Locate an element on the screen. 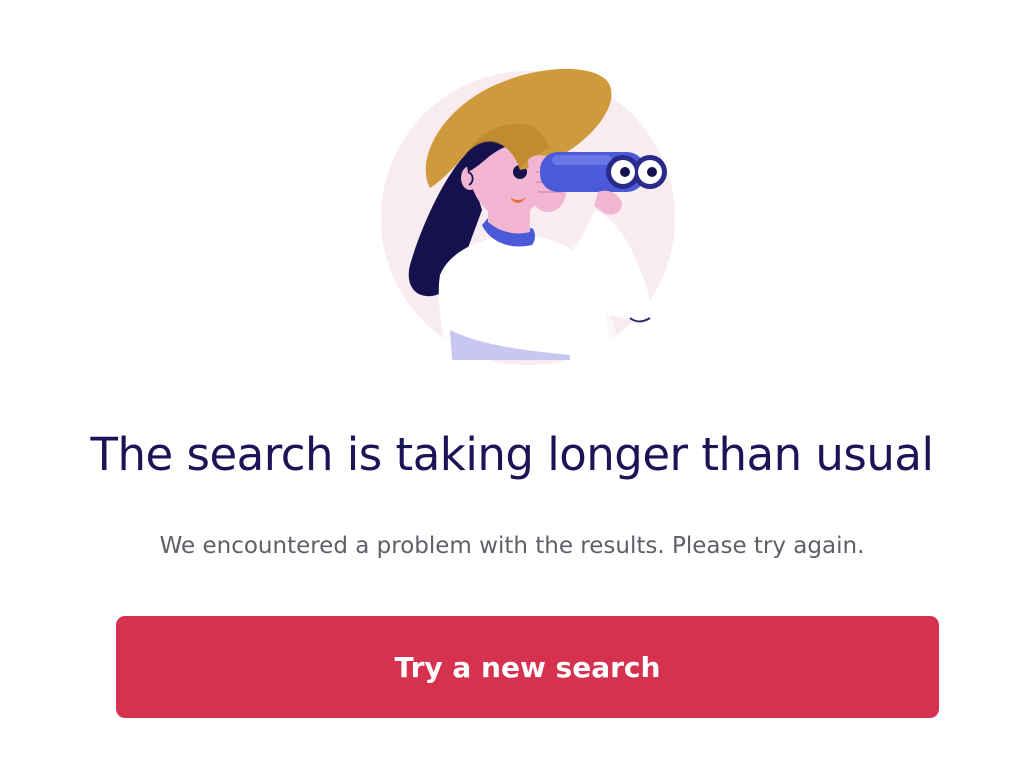 The width and height of the screenshot is (1024, 772). page-title: The search is taking longer than usual is located at coordinates (512, 454).